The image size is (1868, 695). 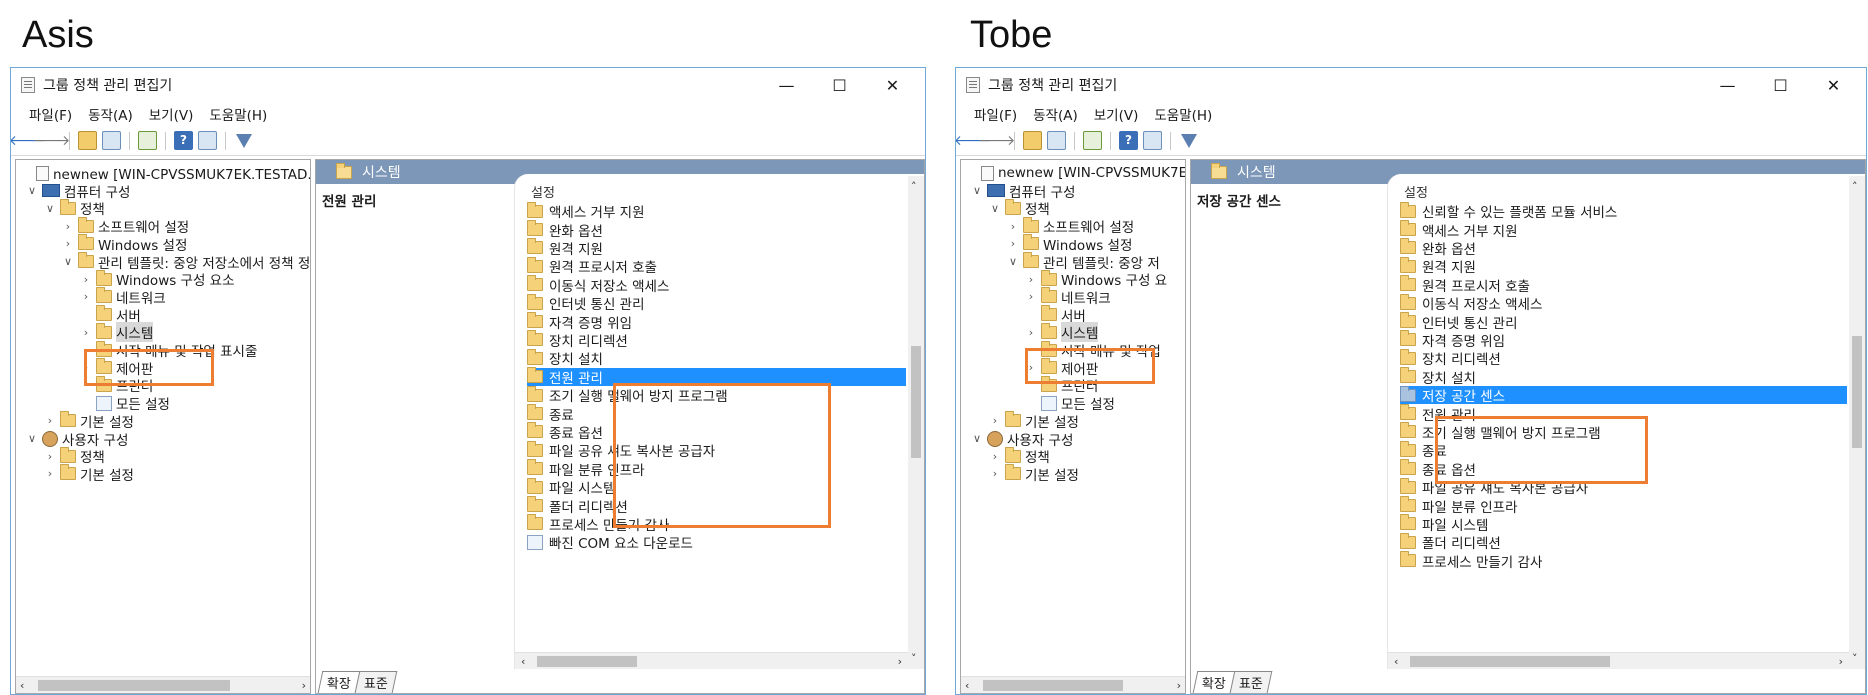 I want to click on tree-item: 시작 메뉴 및 작업 표시줄, so click(x=168, y=350).